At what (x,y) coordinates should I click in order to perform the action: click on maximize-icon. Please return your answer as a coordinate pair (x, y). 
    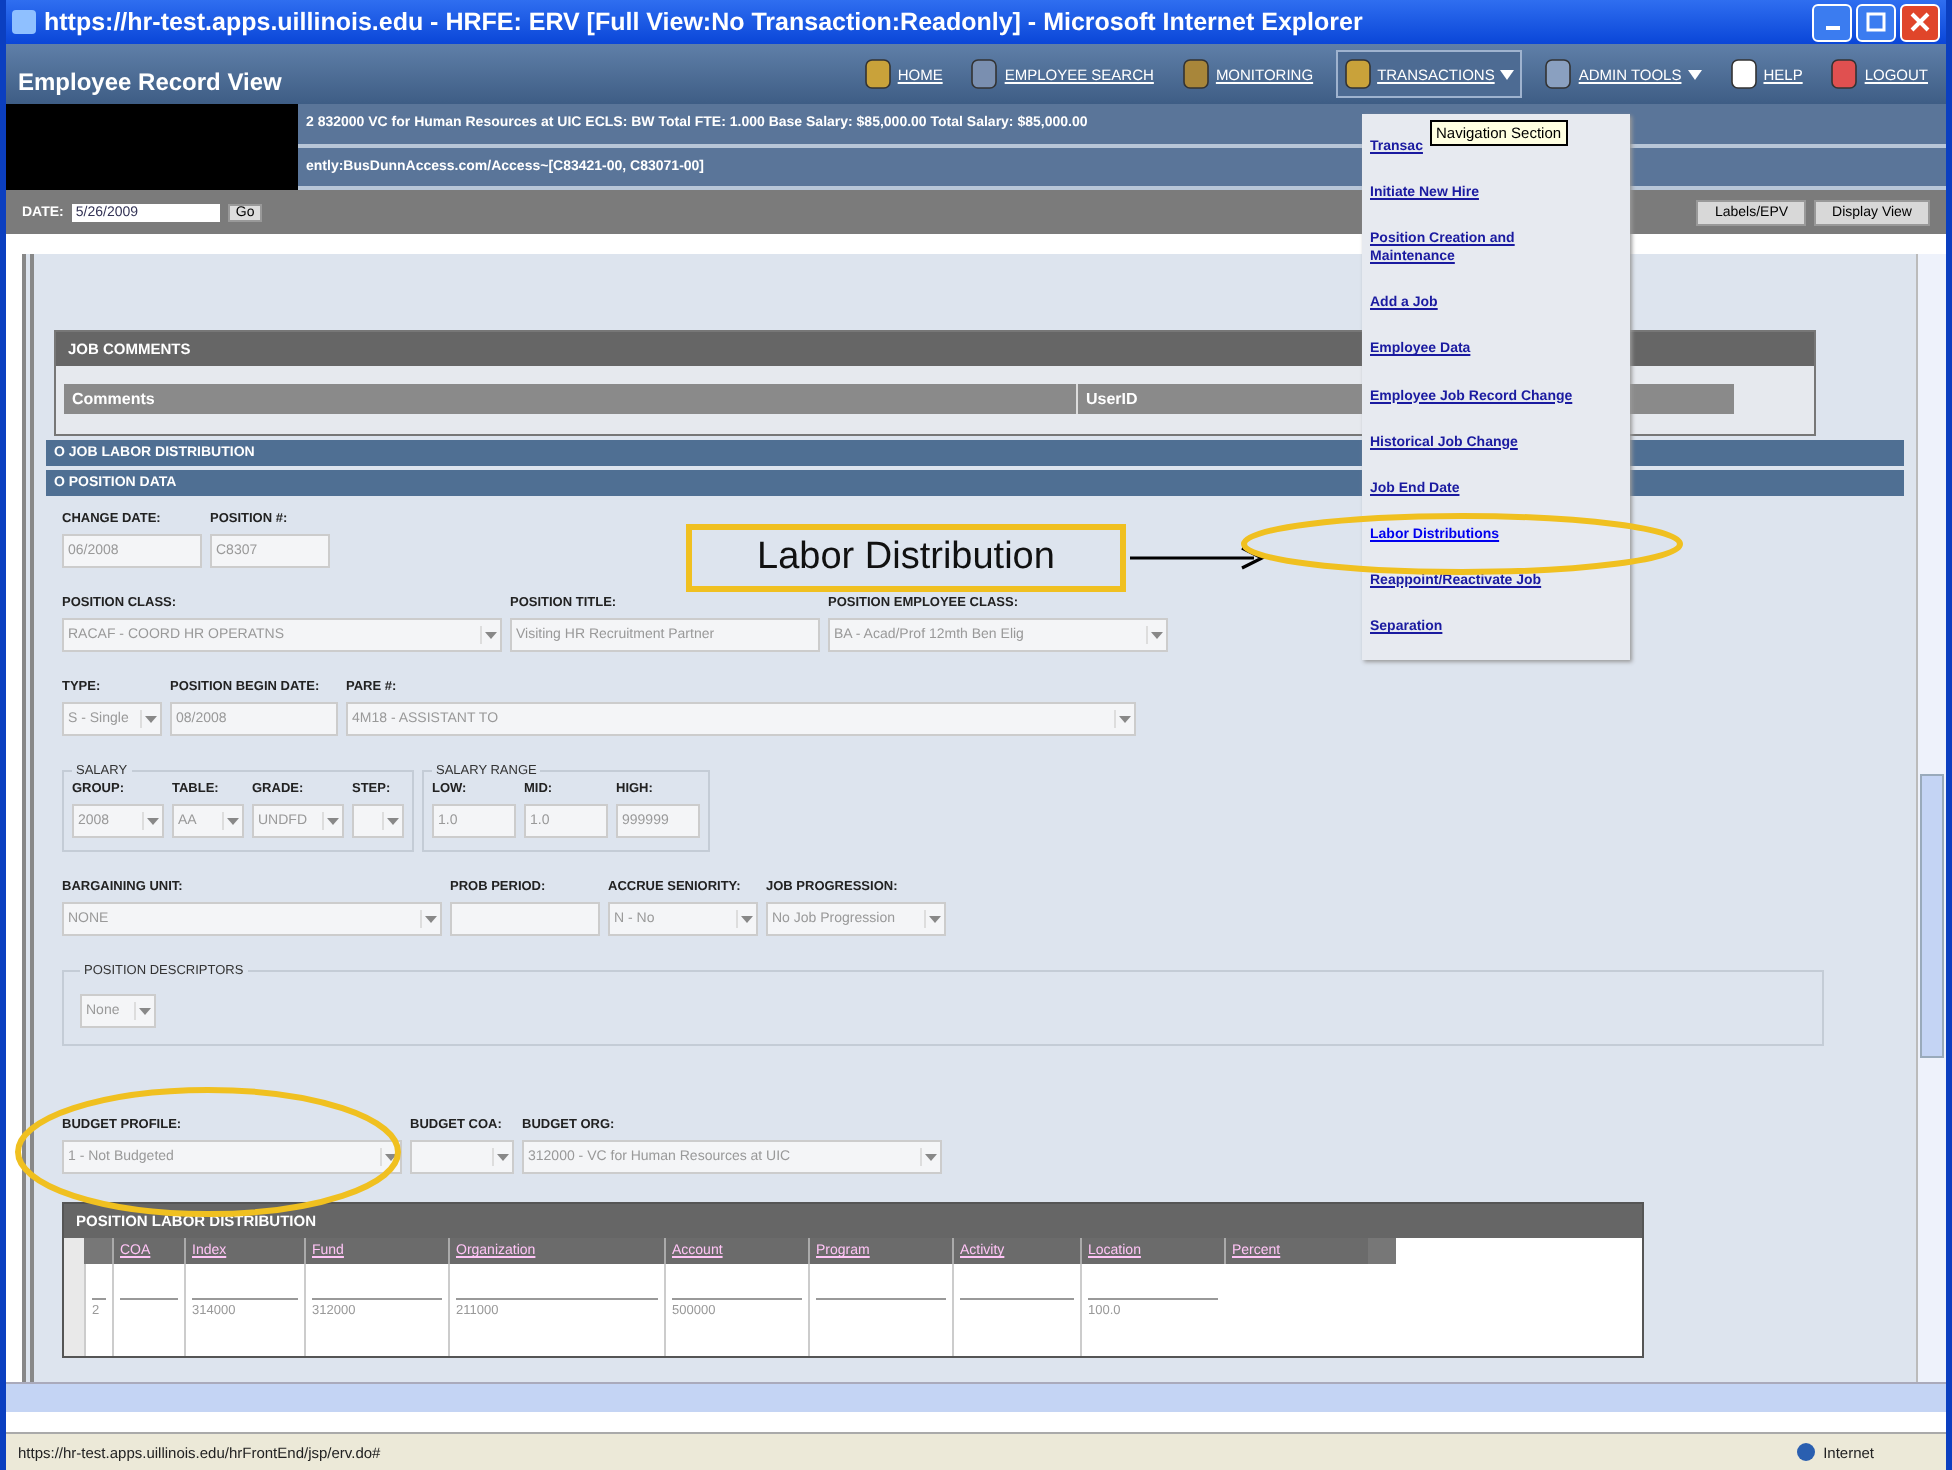
    Looking at the image, I should click on (1876, 22).